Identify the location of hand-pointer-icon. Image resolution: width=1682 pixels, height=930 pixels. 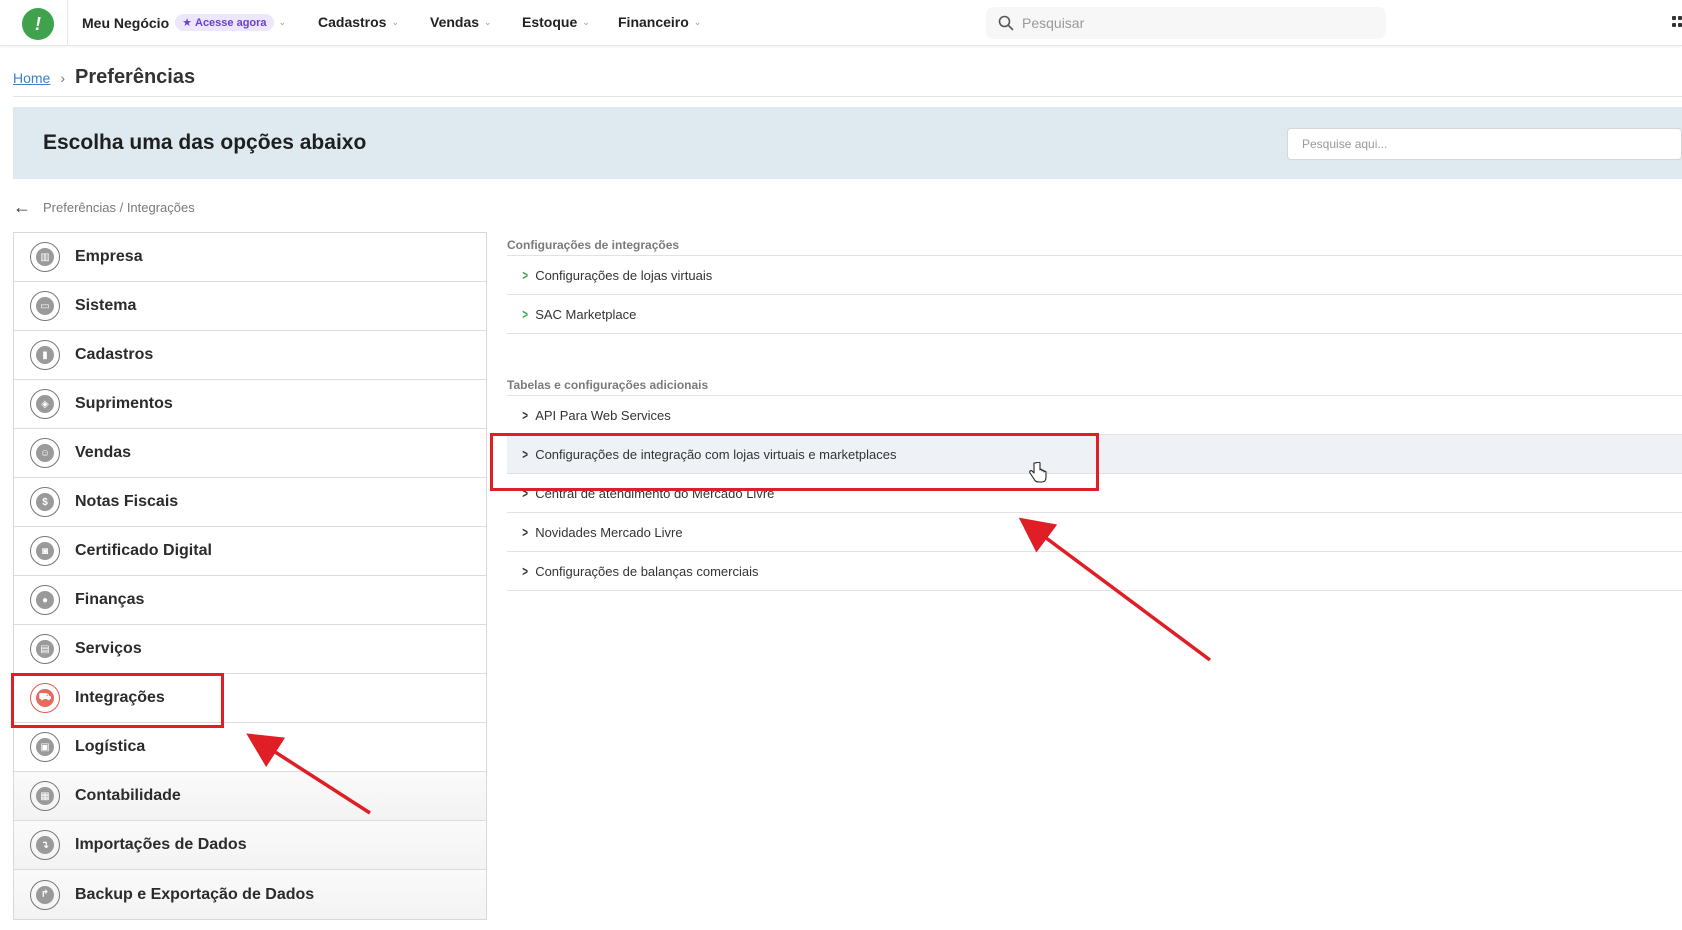
(1038, 472).